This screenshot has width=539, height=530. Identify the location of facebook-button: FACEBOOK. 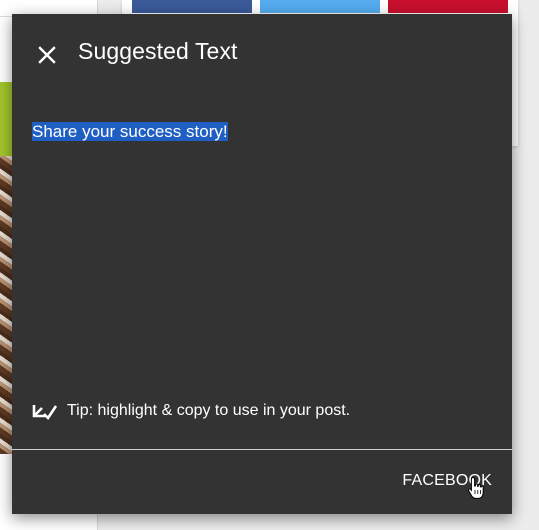
(447, 481).